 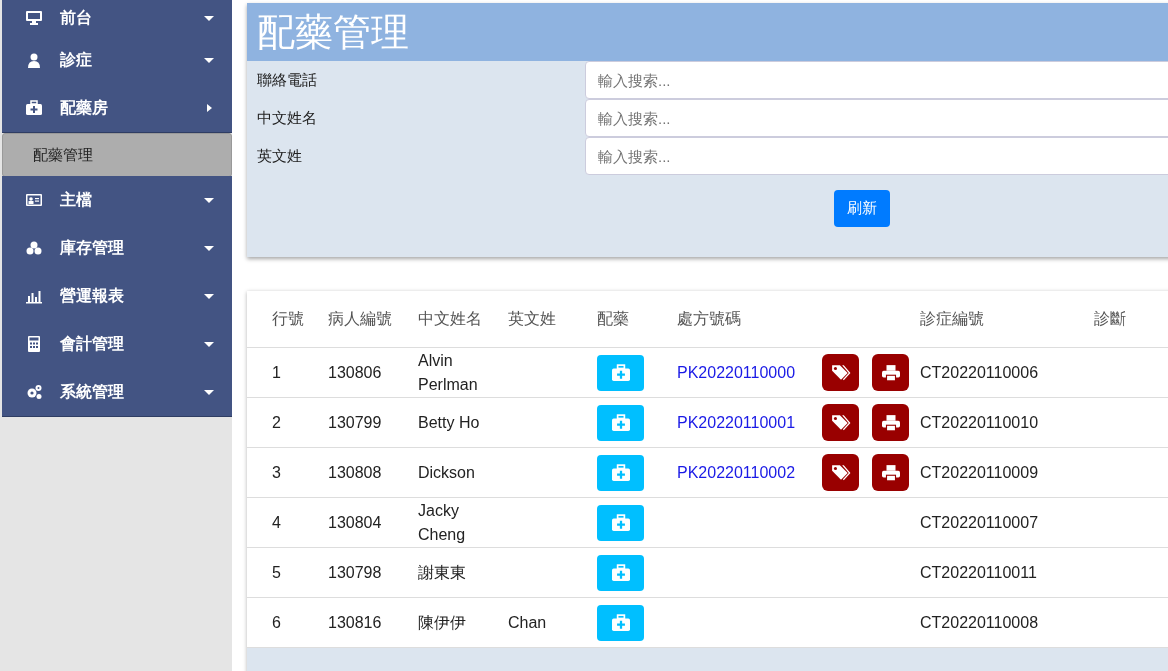 What do you see at coordinates (279, 156) in the screenshot?
I see `field-label: 英文姓` at bounding box center [279, 156].